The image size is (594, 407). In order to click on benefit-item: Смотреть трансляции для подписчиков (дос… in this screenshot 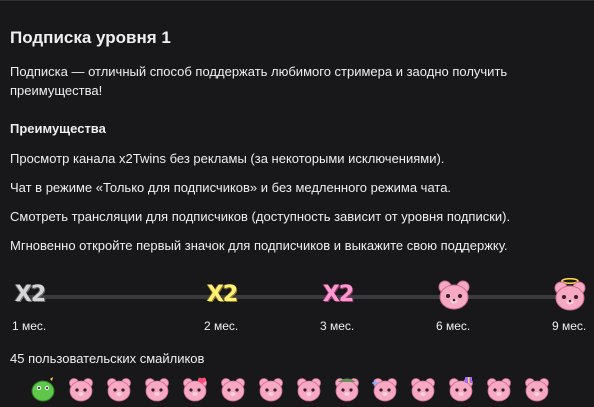, I will do `click(260, 216)`.